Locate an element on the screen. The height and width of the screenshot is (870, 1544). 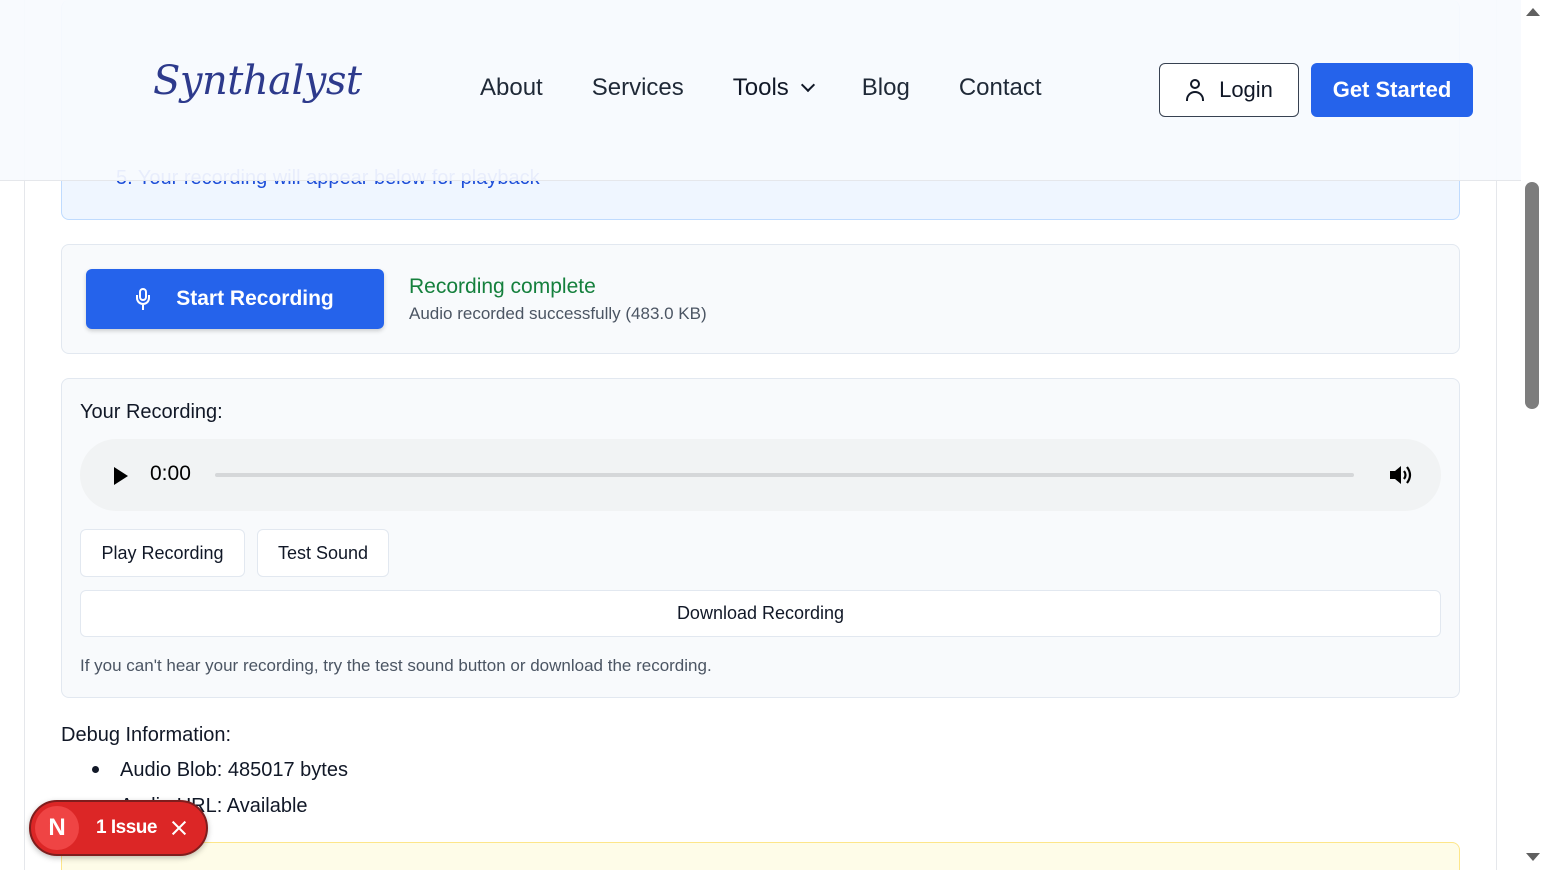
nav-about: About is located at coordinates (511, 88).